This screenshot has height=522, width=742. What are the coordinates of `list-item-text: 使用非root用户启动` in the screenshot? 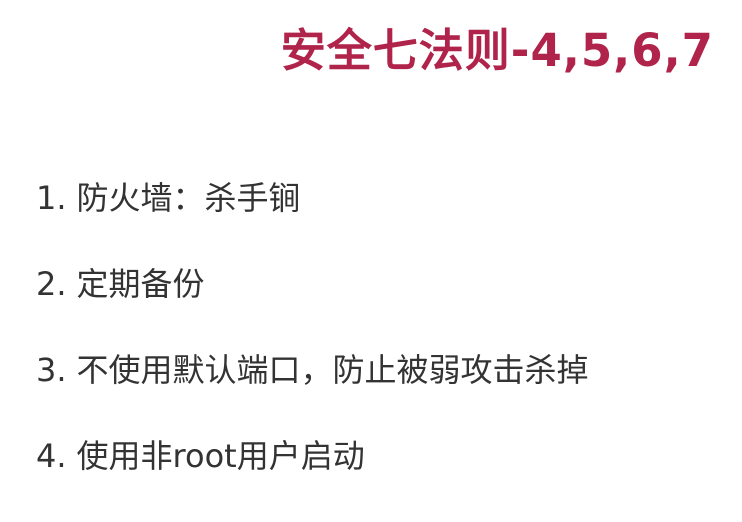 It's located at (220, 456).